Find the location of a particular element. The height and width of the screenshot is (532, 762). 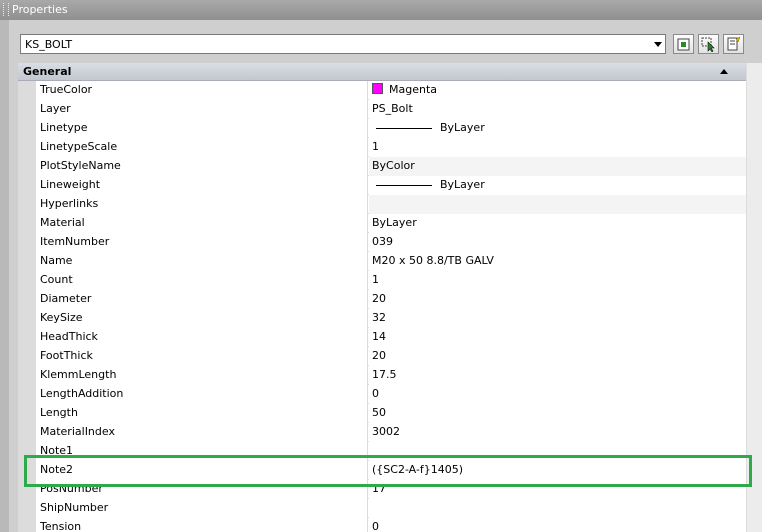

collapse-arrow-icon is located at coordinates (724, 71).